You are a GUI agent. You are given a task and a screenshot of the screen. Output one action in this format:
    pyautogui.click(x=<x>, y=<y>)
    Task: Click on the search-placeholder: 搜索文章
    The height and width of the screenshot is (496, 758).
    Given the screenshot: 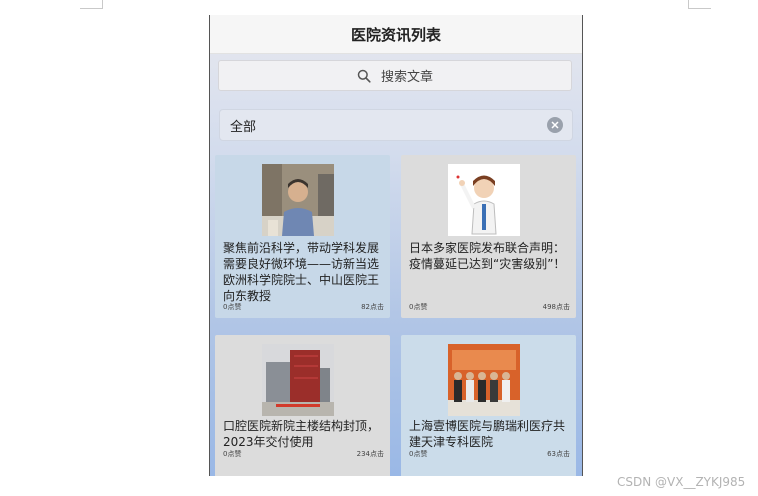 What is the action you would take?
    pyautogui.click(x=406, y=77)
    